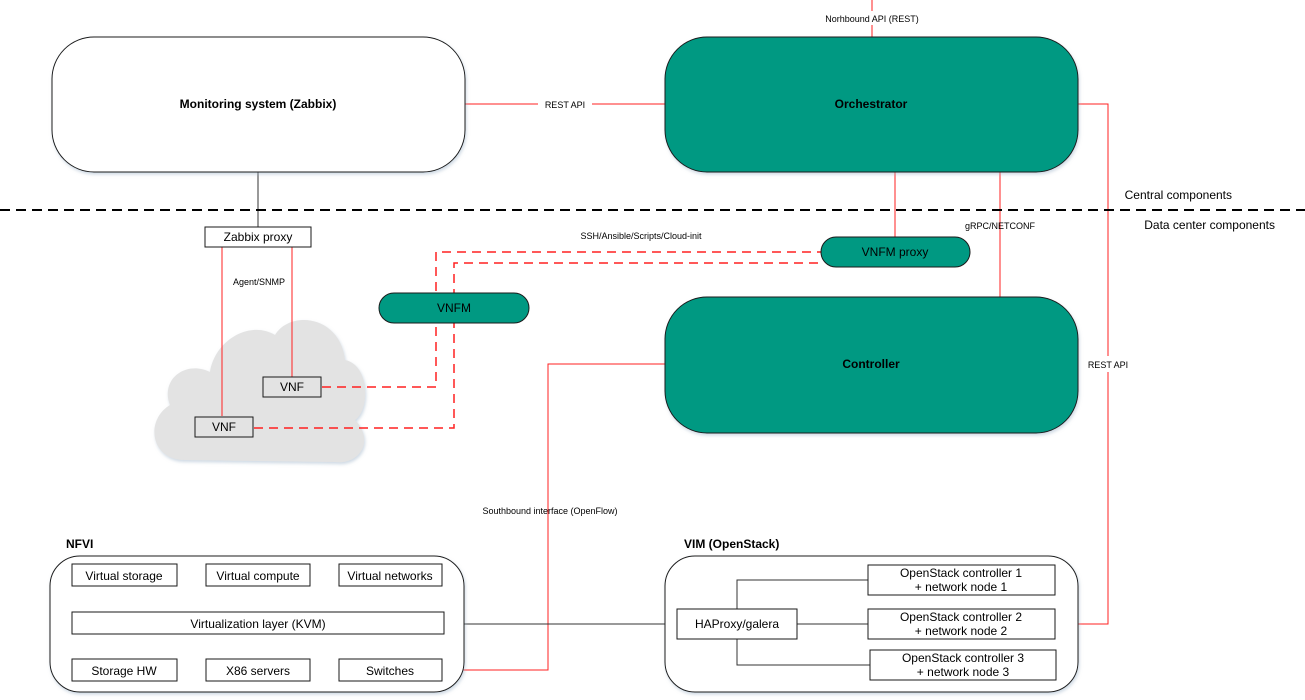  I want to click on orchestrator-label: Orchestrator, so click(871, 104).